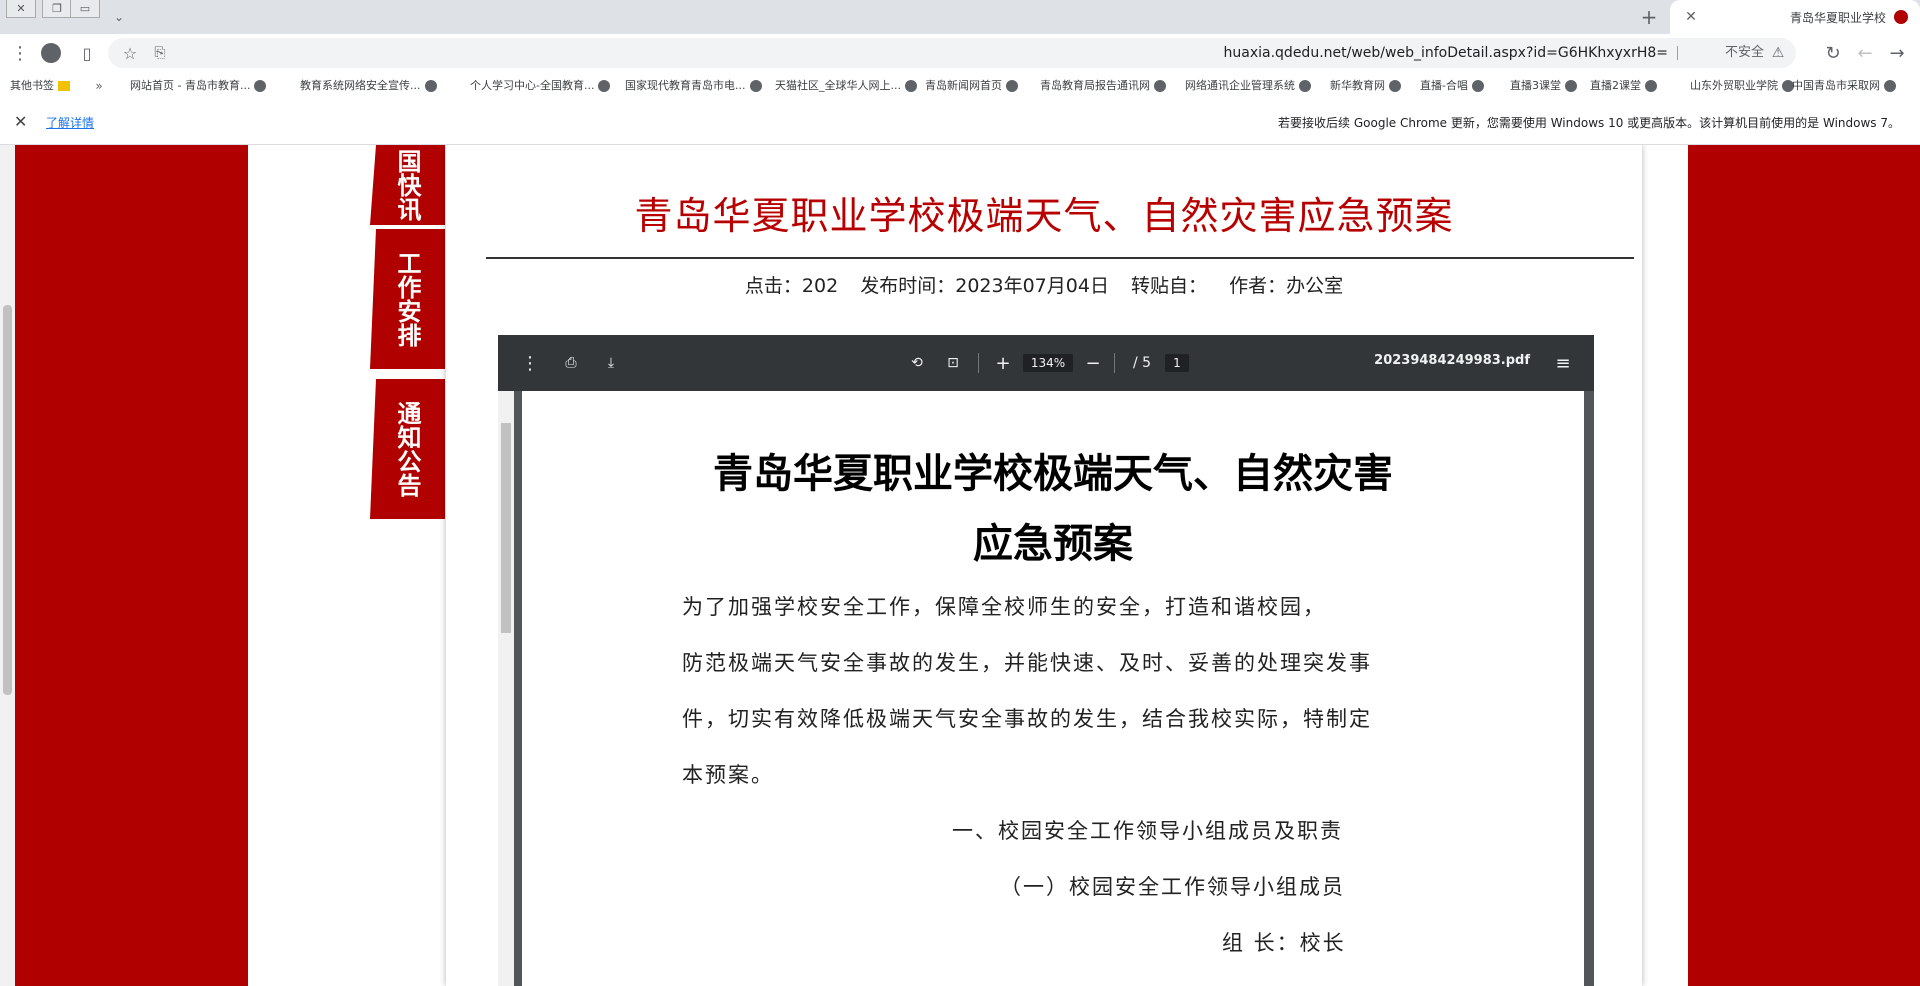 The width and height of the screenshot is (1920, 986). Describe the element at coordinates (1649, 17) in the screenshot. I see `new-tab-icon: +` at that location.